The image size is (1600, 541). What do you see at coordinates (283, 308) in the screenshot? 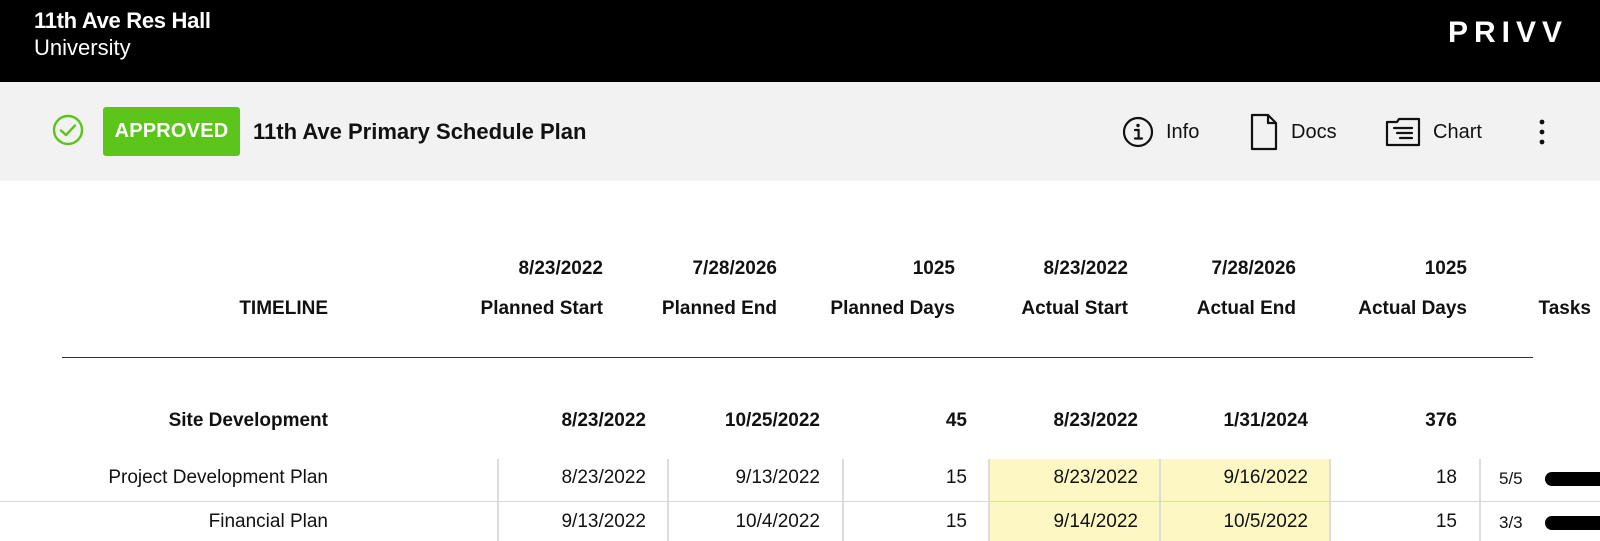
I see `timeline-header: TIMELINE` at bounding box center [283, 308].